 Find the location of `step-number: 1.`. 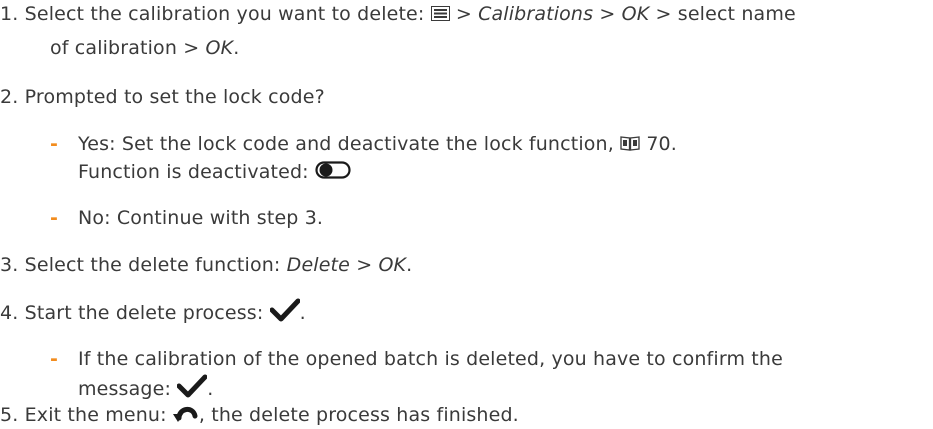

step-number: 1. is located at coordinates (9, 14).